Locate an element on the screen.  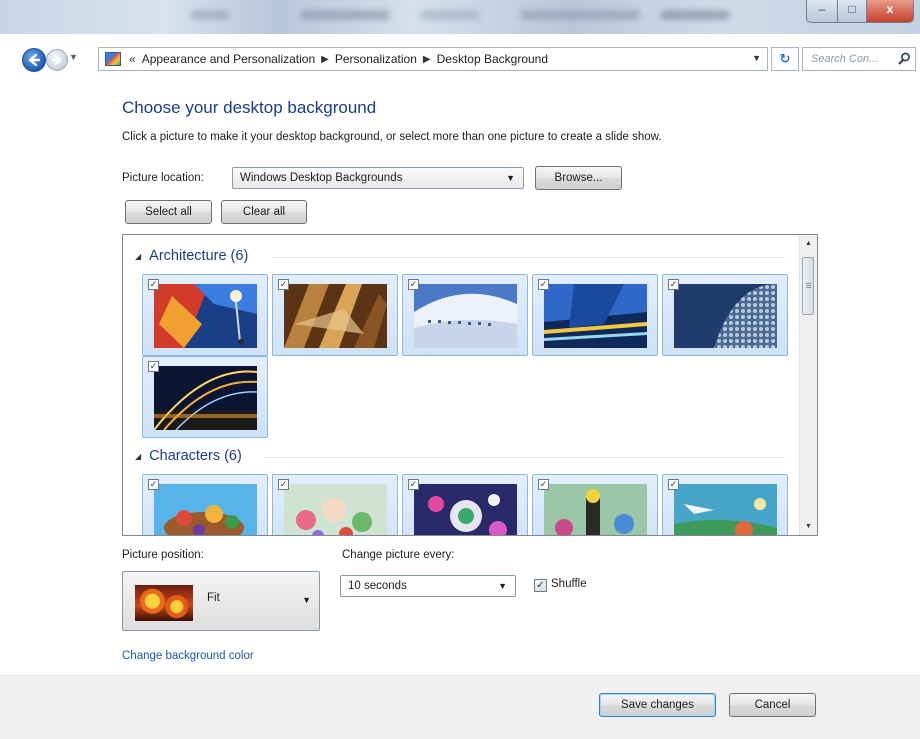
minimize-button: – is located at coordinates (822, 11).